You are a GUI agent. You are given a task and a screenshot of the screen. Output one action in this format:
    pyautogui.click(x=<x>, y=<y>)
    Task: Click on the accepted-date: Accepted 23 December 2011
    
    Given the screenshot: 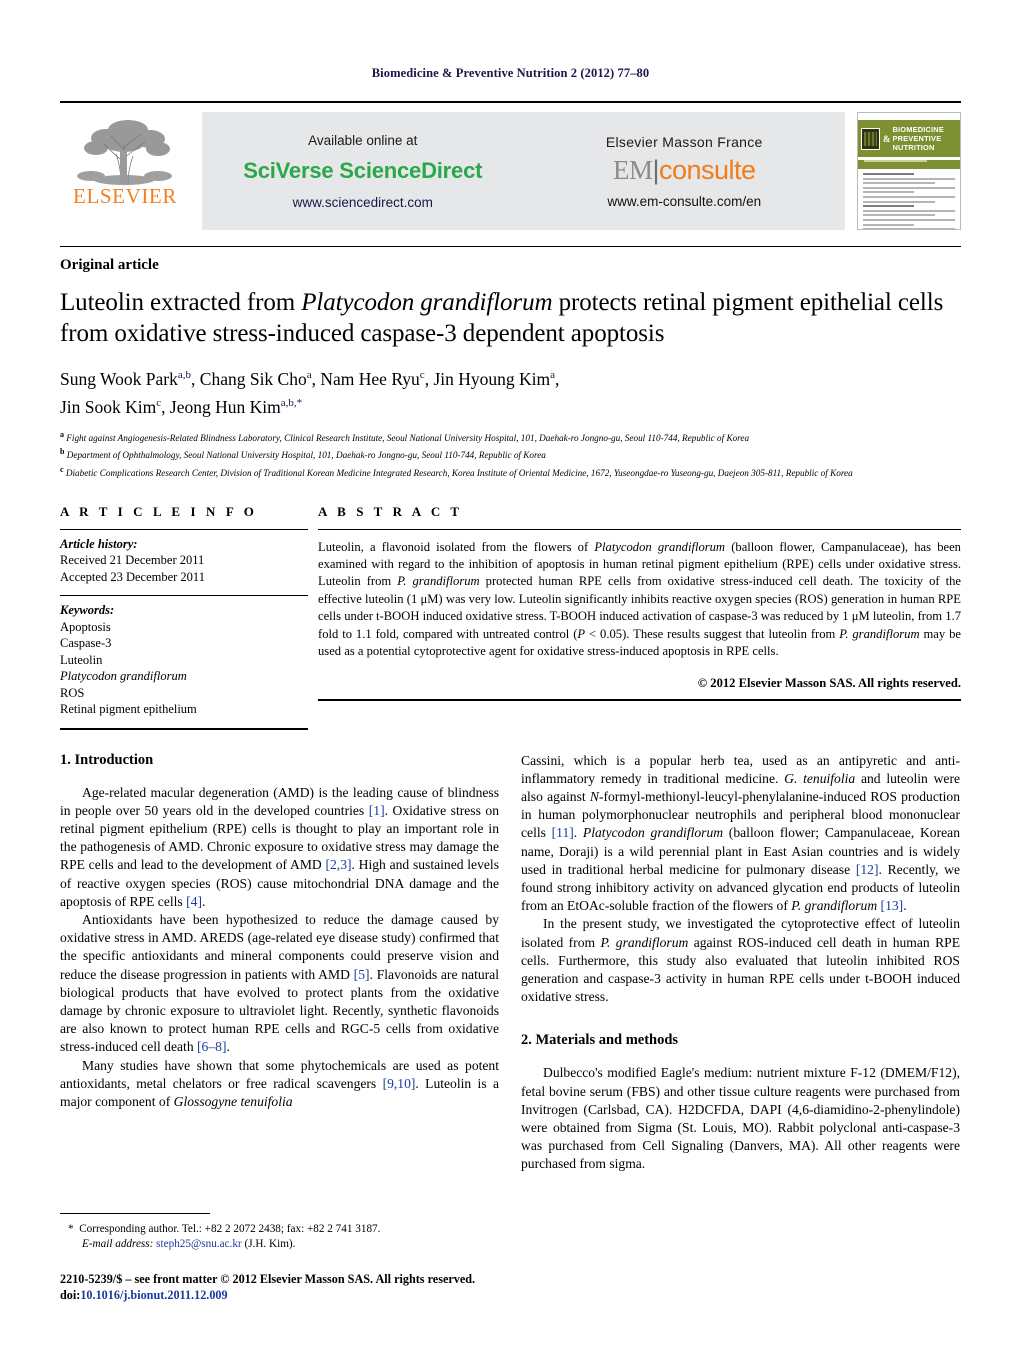 What is the action you would take?
    pyautogui.click(x=132, y=576)
    